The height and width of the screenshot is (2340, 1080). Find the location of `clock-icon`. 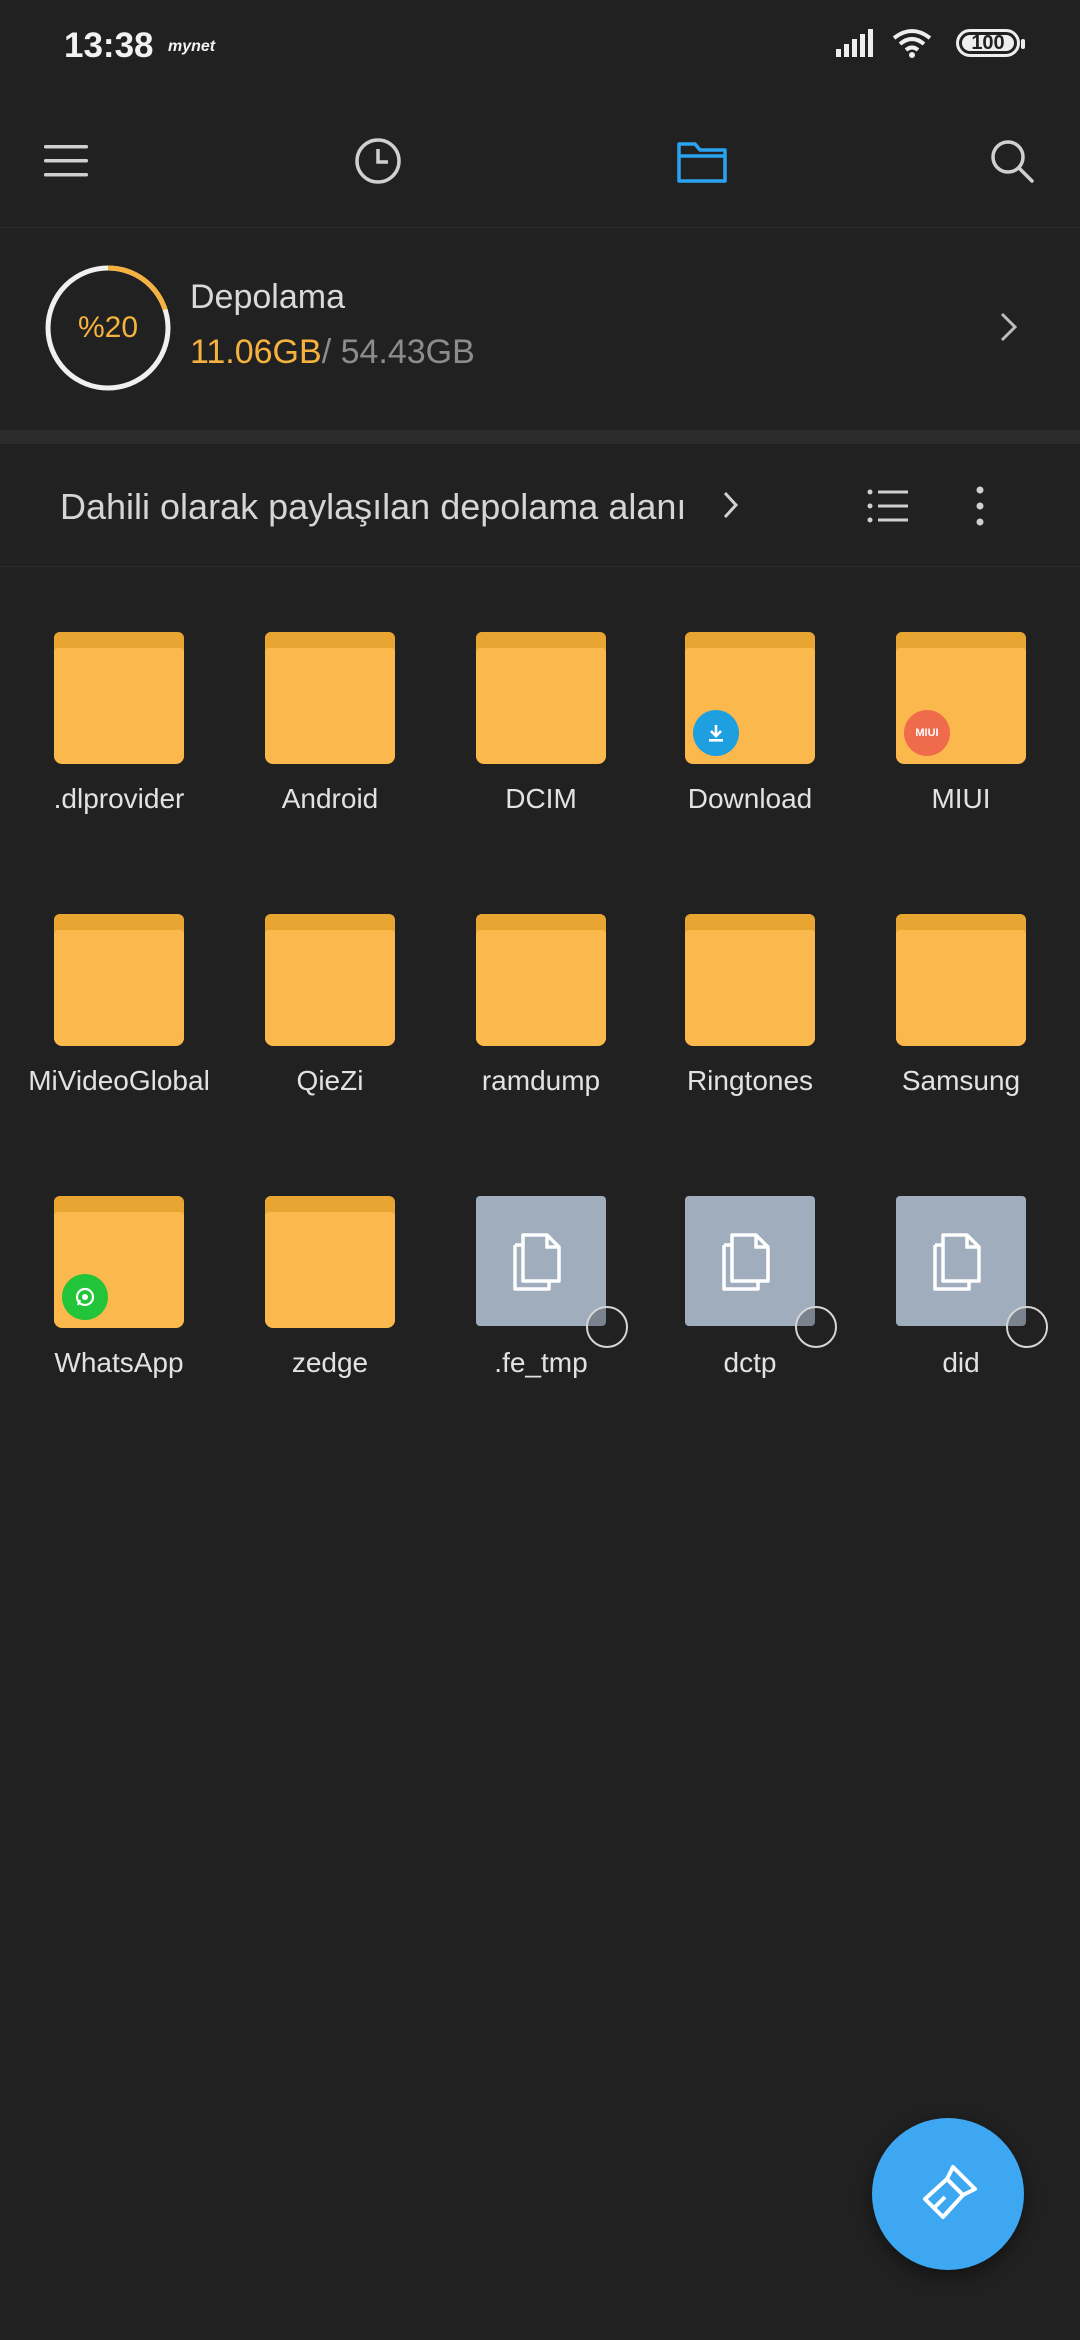

clock-icon is located at coordinates (378, 161).